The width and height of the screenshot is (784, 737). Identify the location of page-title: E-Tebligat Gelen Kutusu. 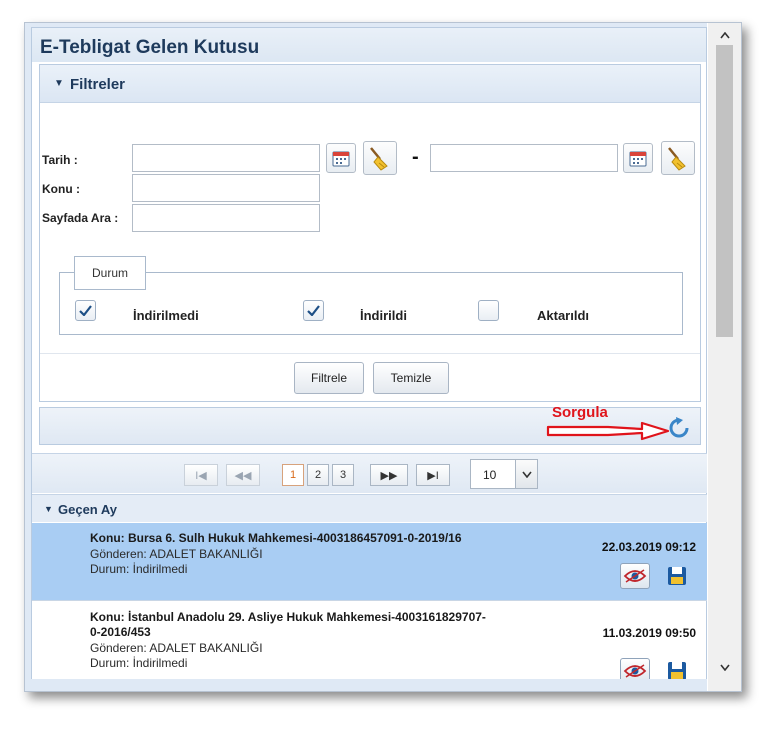
(150, 47).